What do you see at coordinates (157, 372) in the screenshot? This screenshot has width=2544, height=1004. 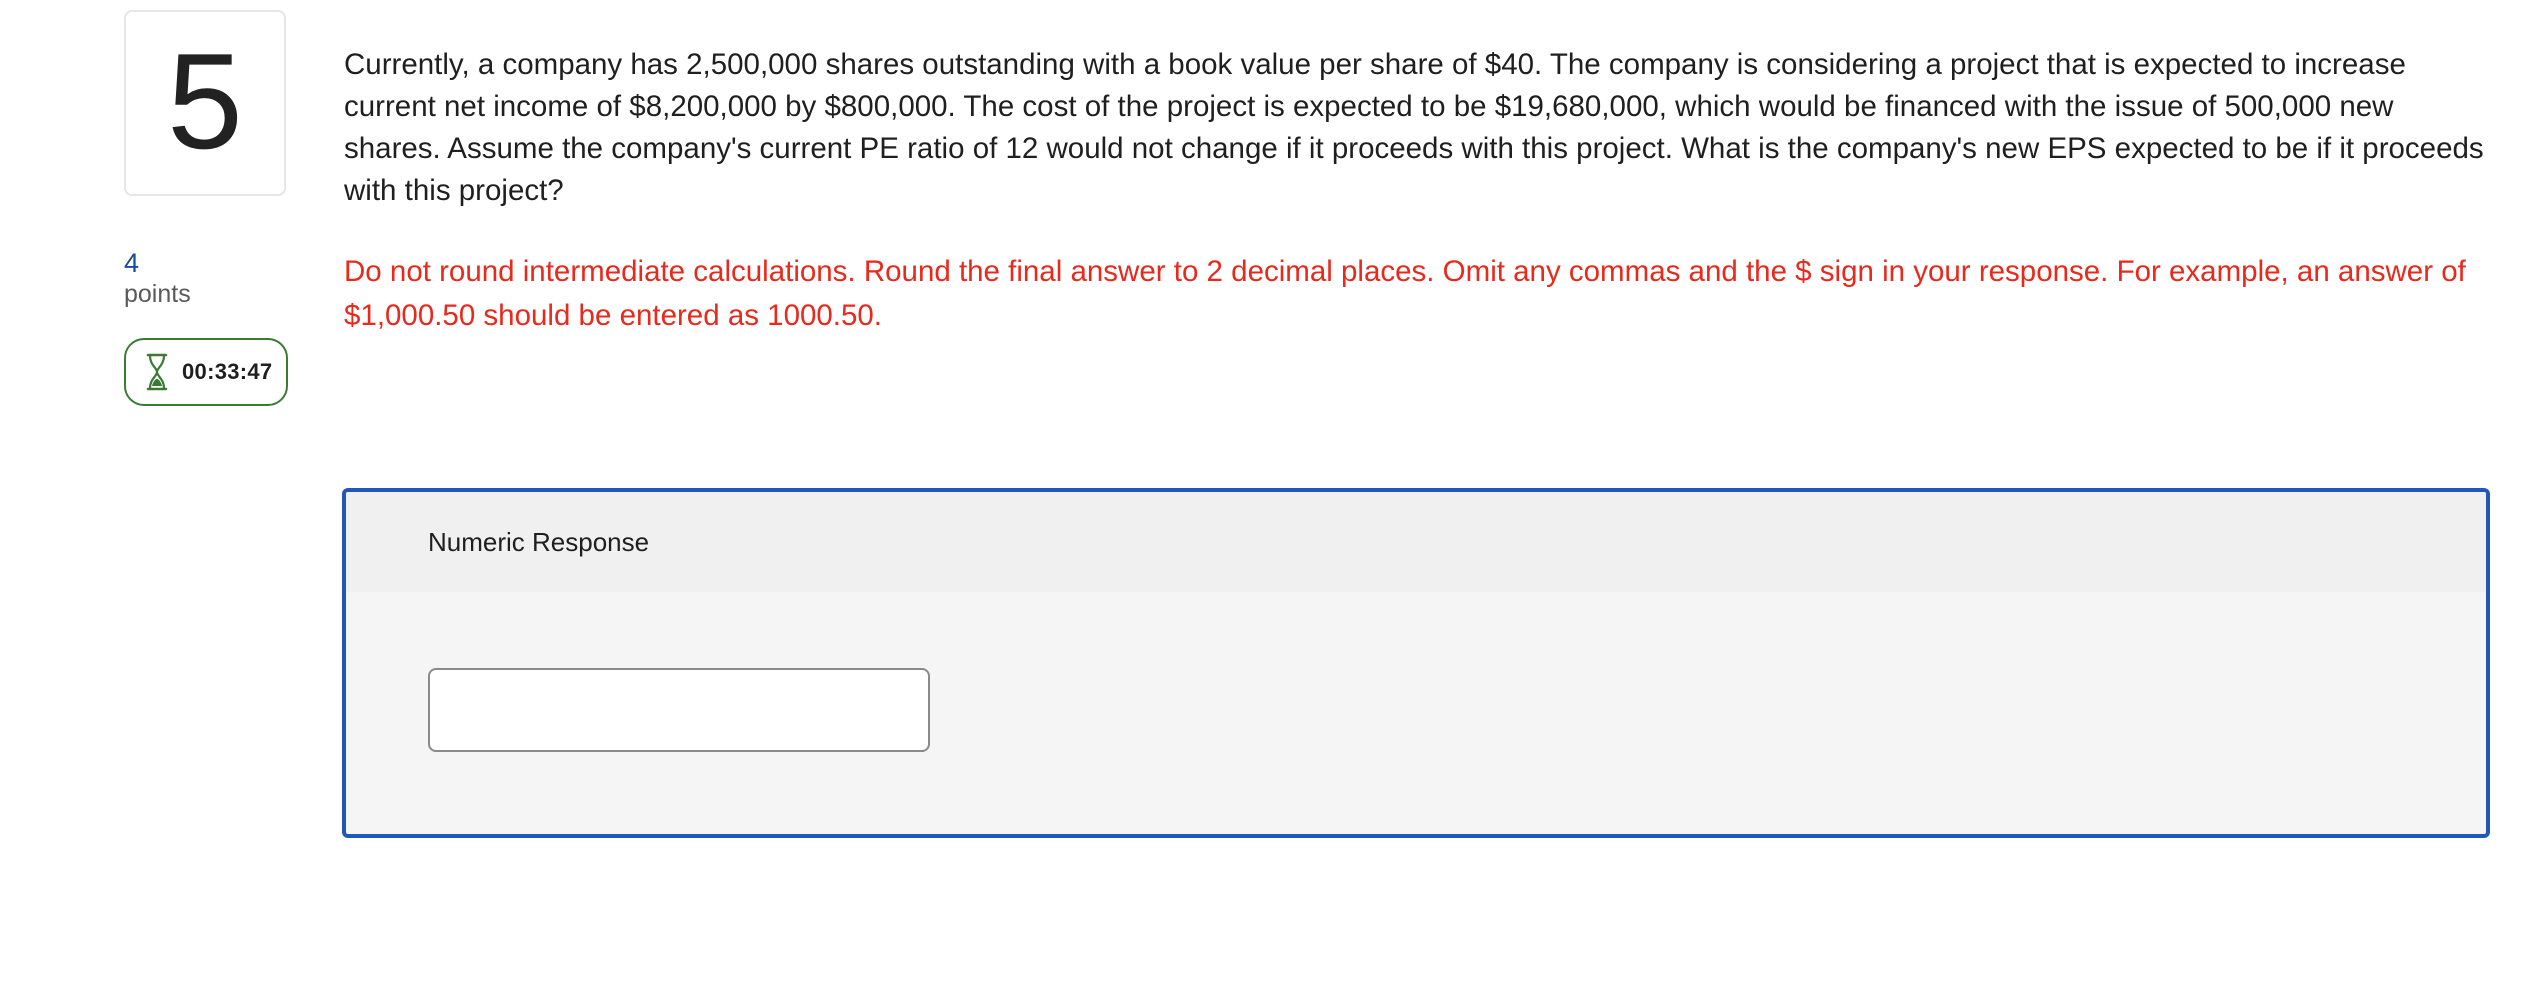 I see `hourglass-icon` at bounding box center [157, 372].